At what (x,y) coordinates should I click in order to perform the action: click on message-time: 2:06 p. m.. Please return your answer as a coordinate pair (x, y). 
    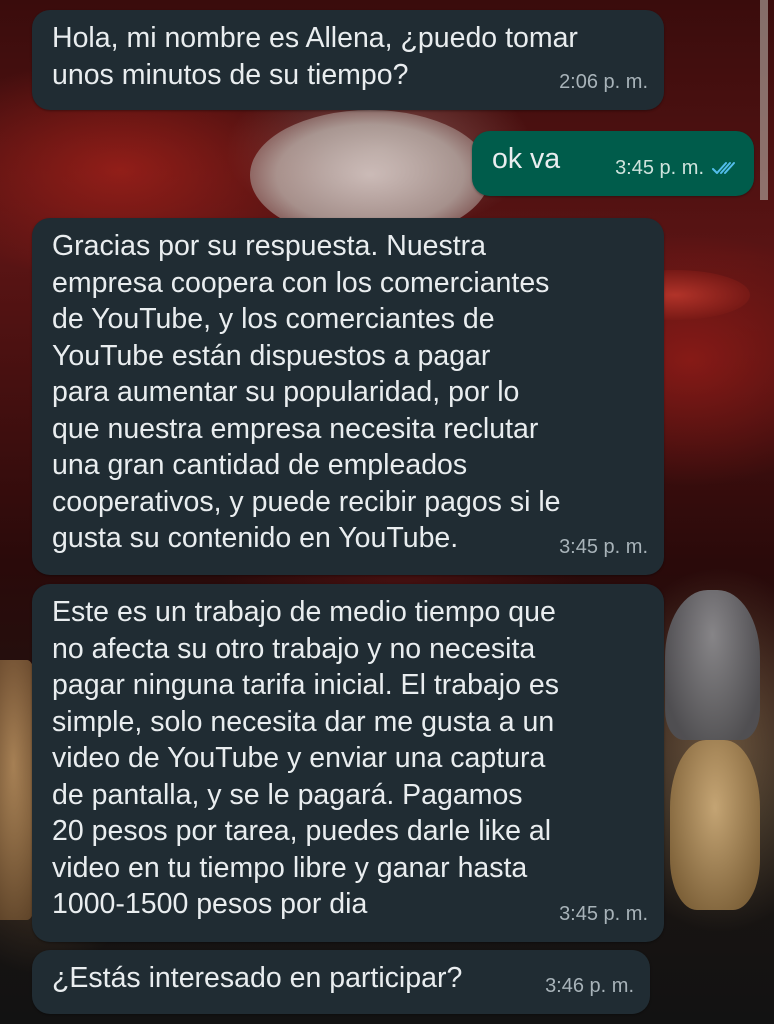
    Looking at the image, I should click on (603, 81).